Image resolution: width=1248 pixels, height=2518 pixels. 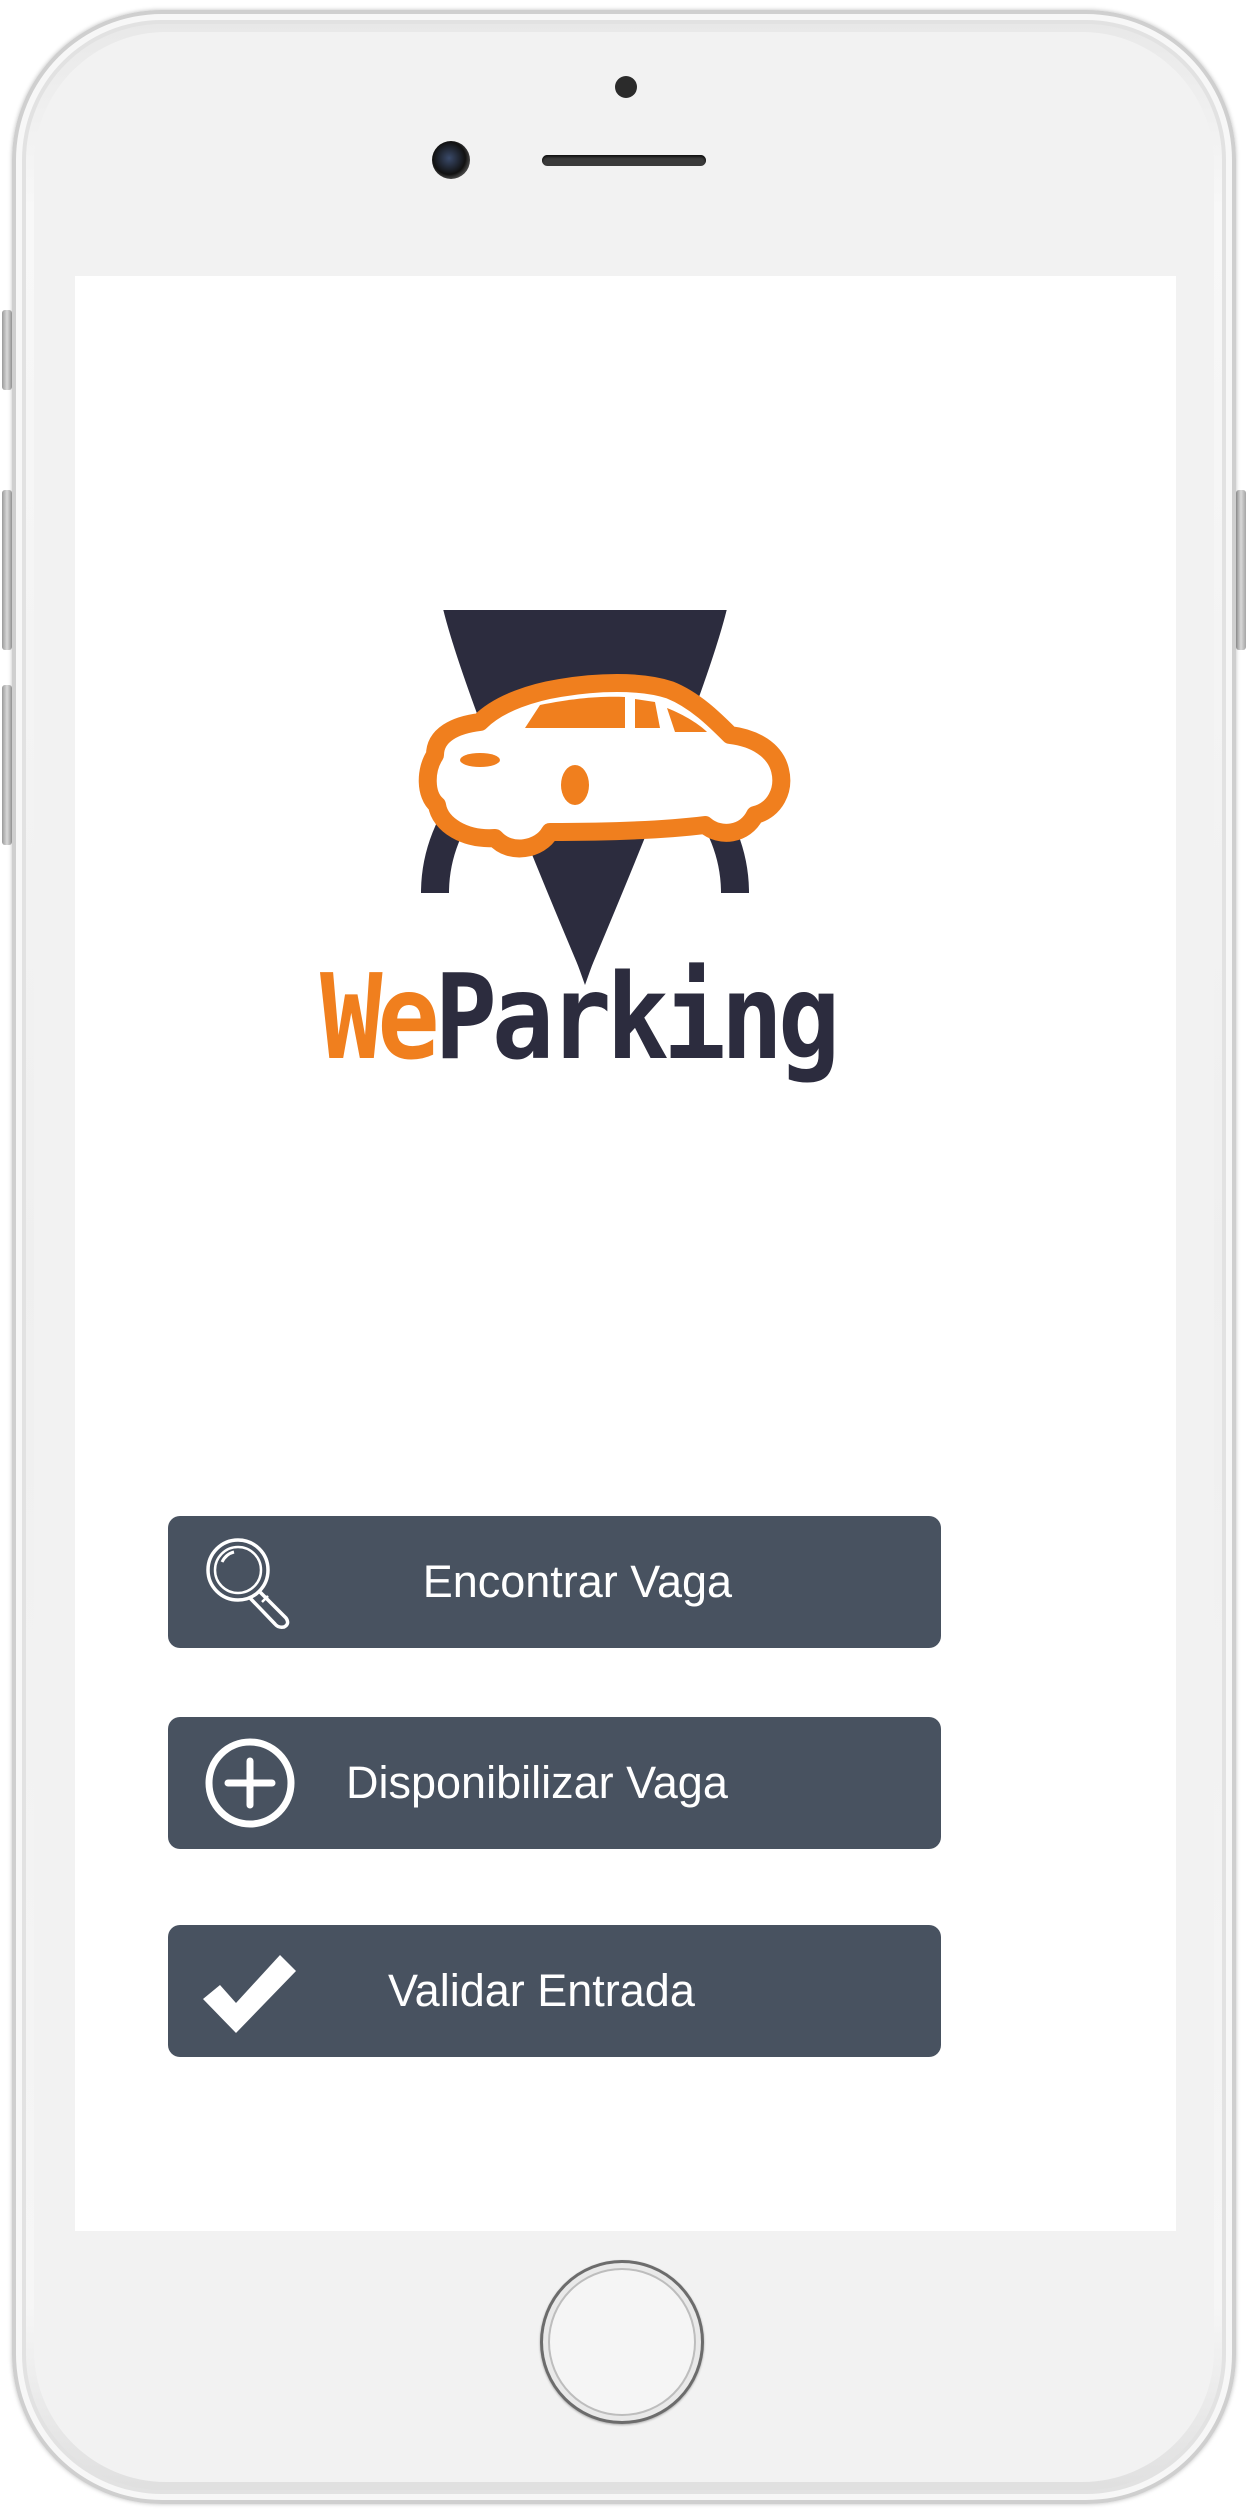 What do you see at coordinates (1241, 570) in the screenshot?
I see `power-button` at bounding box center [1241, 570].